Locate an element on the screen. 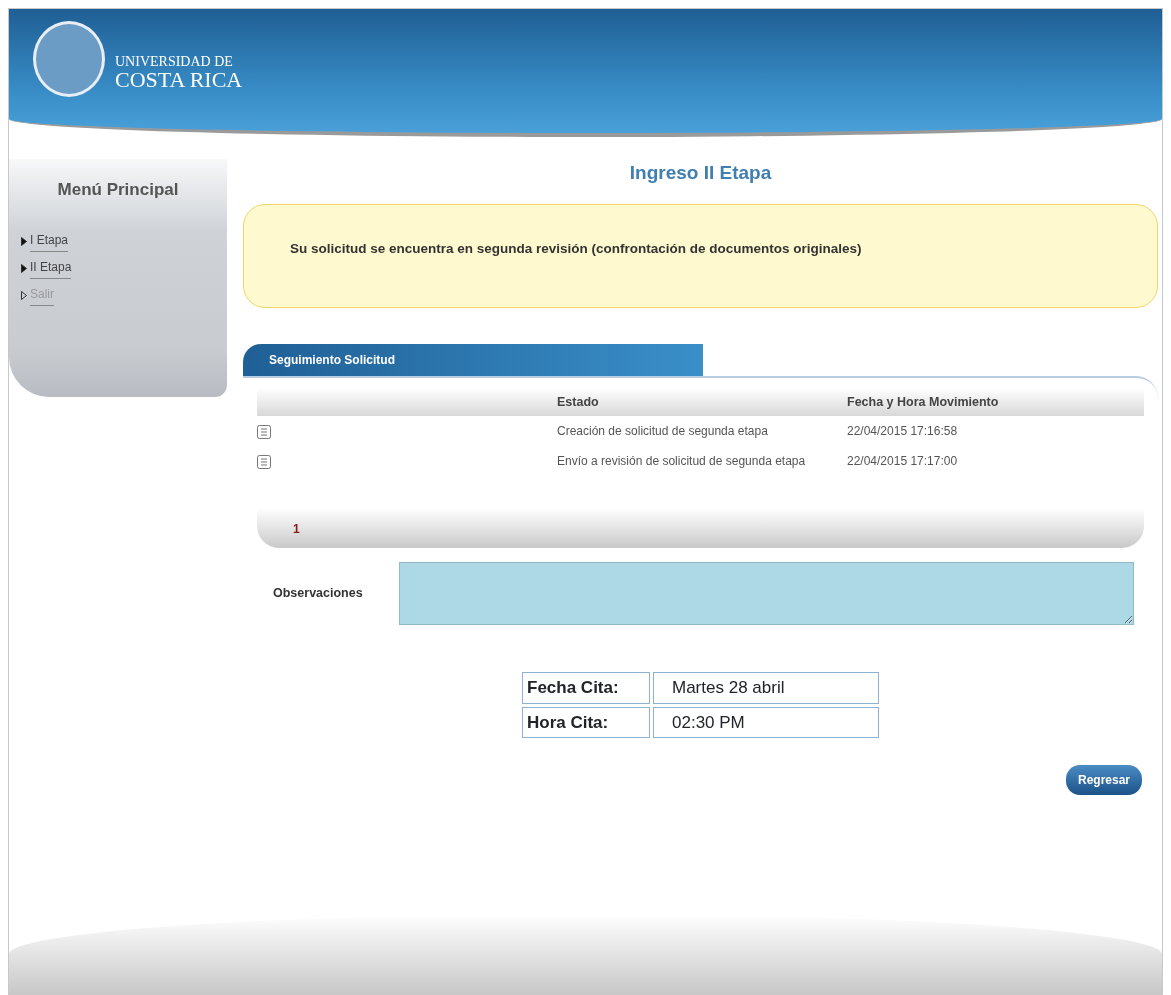  section-tab: Seguimiento Solicitud is located at coordinates (473, 359).